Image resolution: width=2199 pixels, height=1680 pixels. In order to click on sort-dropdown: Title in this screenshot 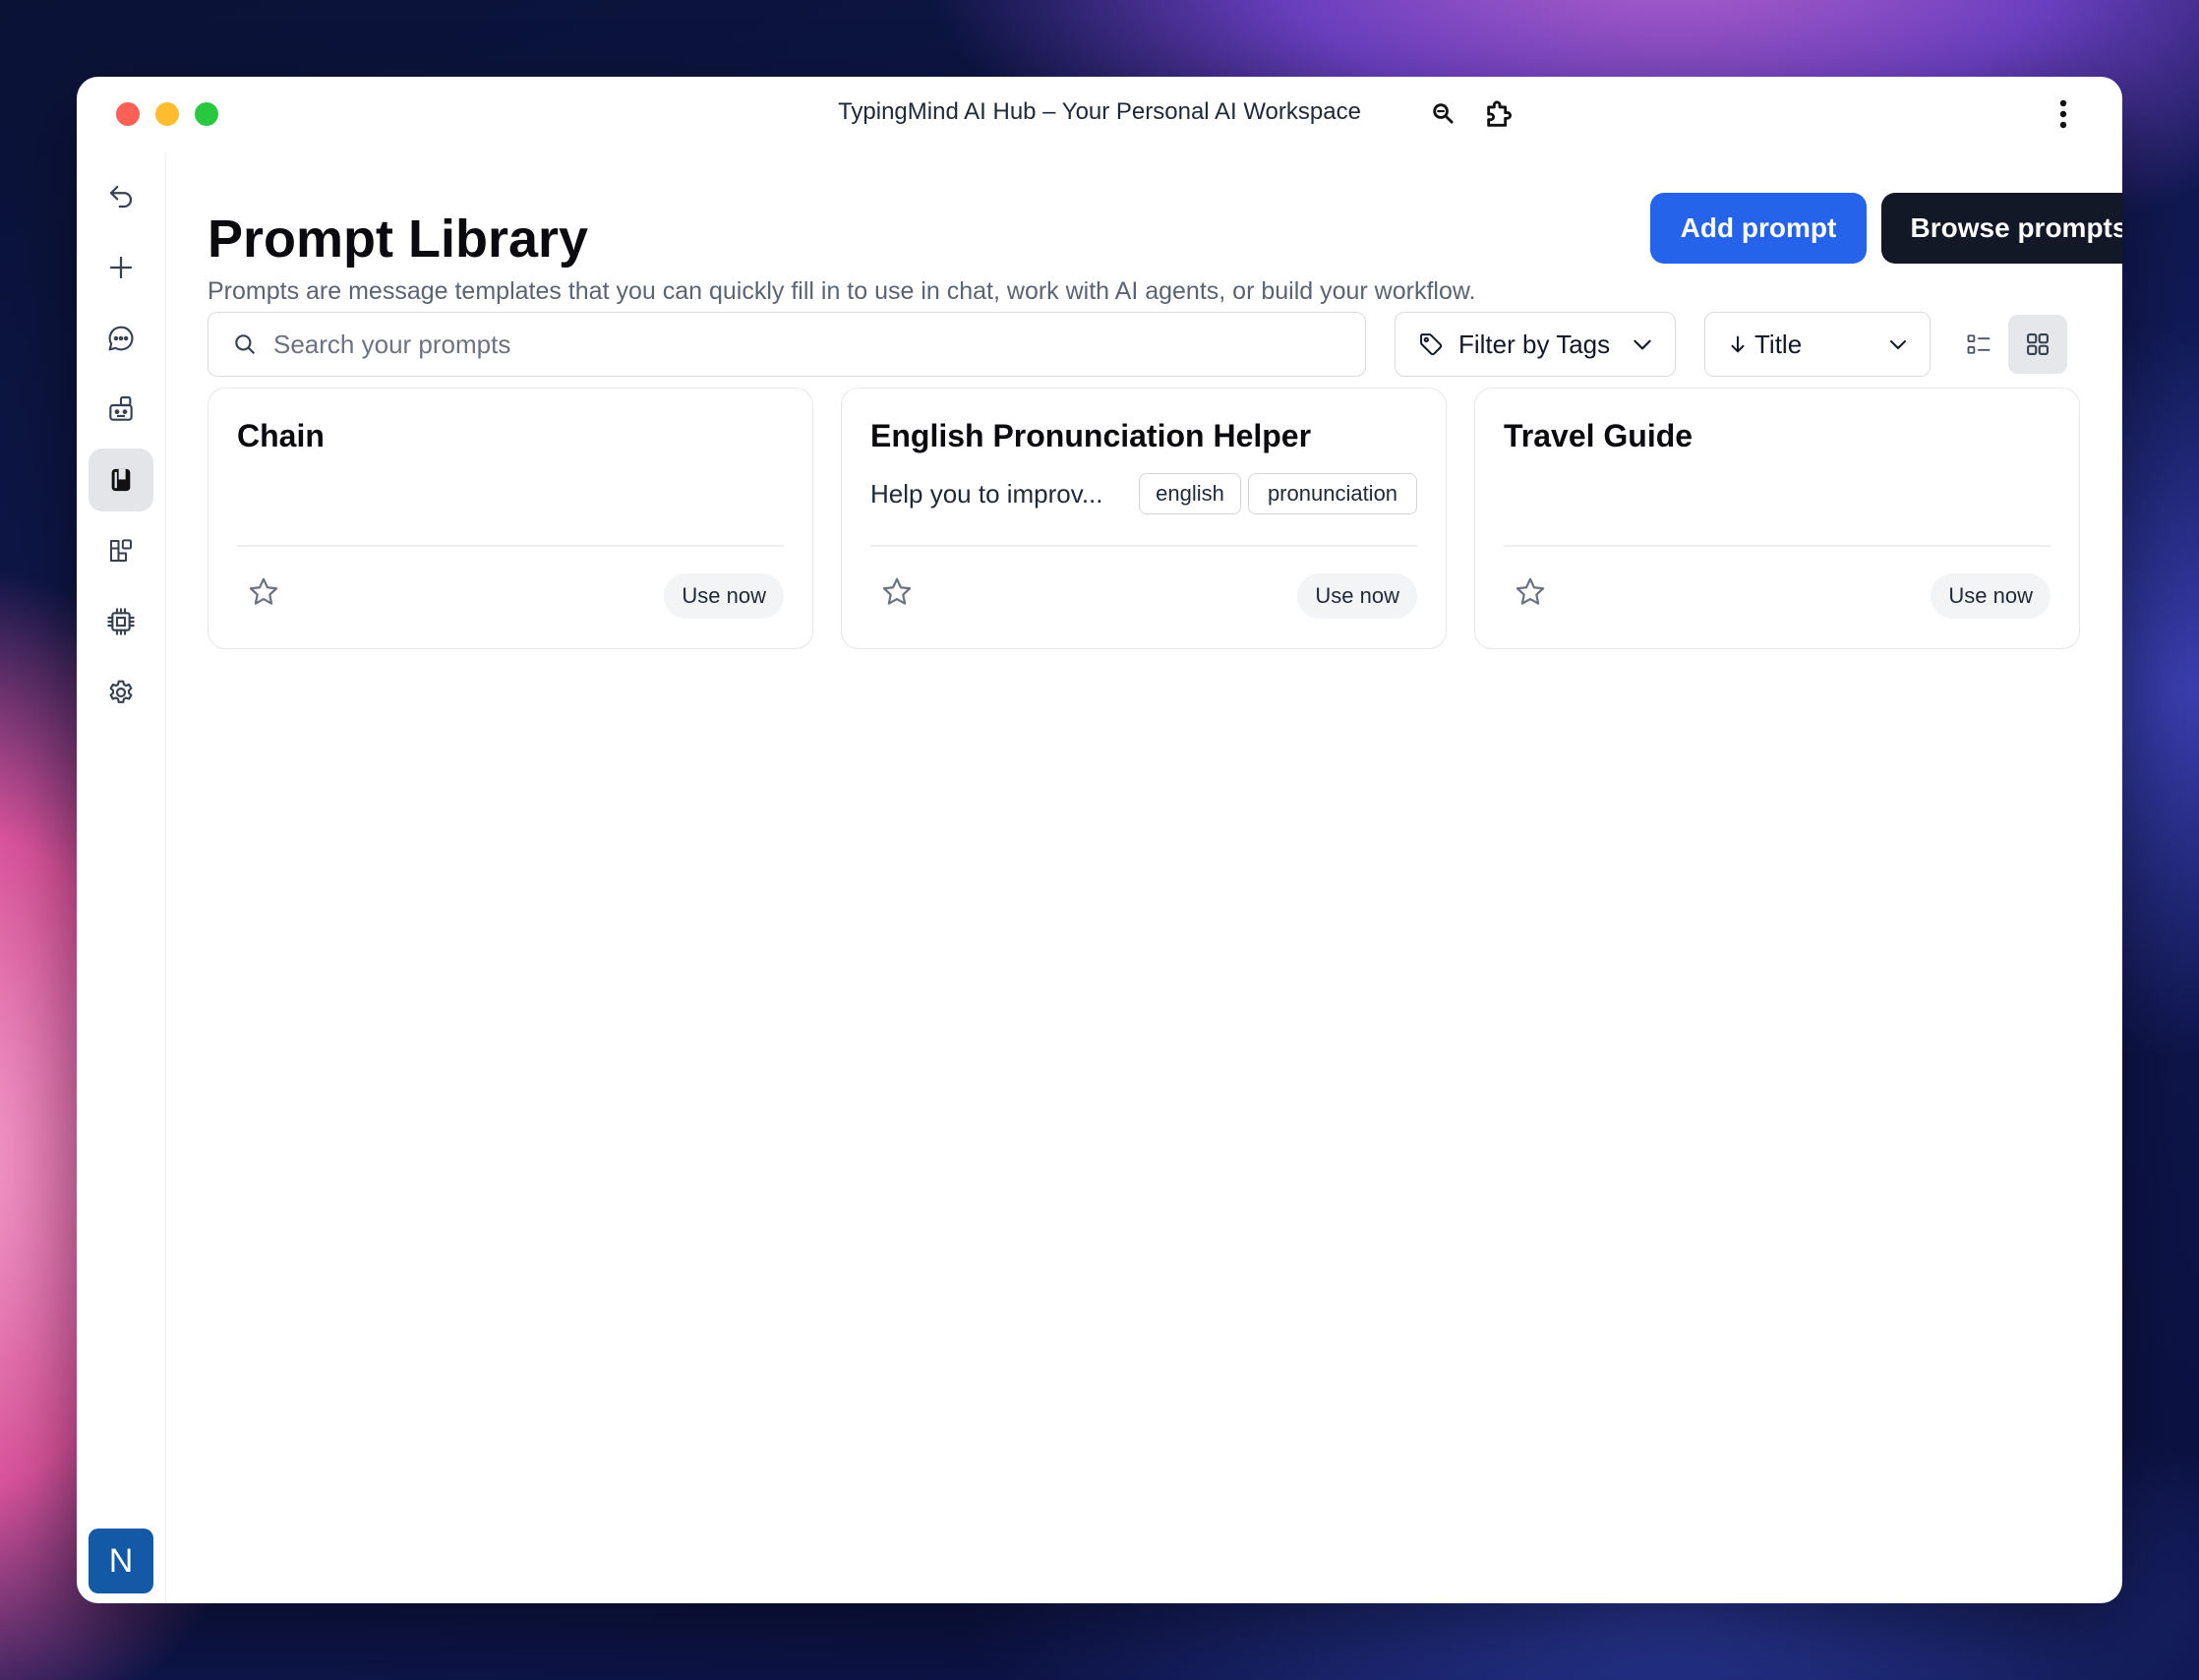, I will do `click(1818, 344)`.